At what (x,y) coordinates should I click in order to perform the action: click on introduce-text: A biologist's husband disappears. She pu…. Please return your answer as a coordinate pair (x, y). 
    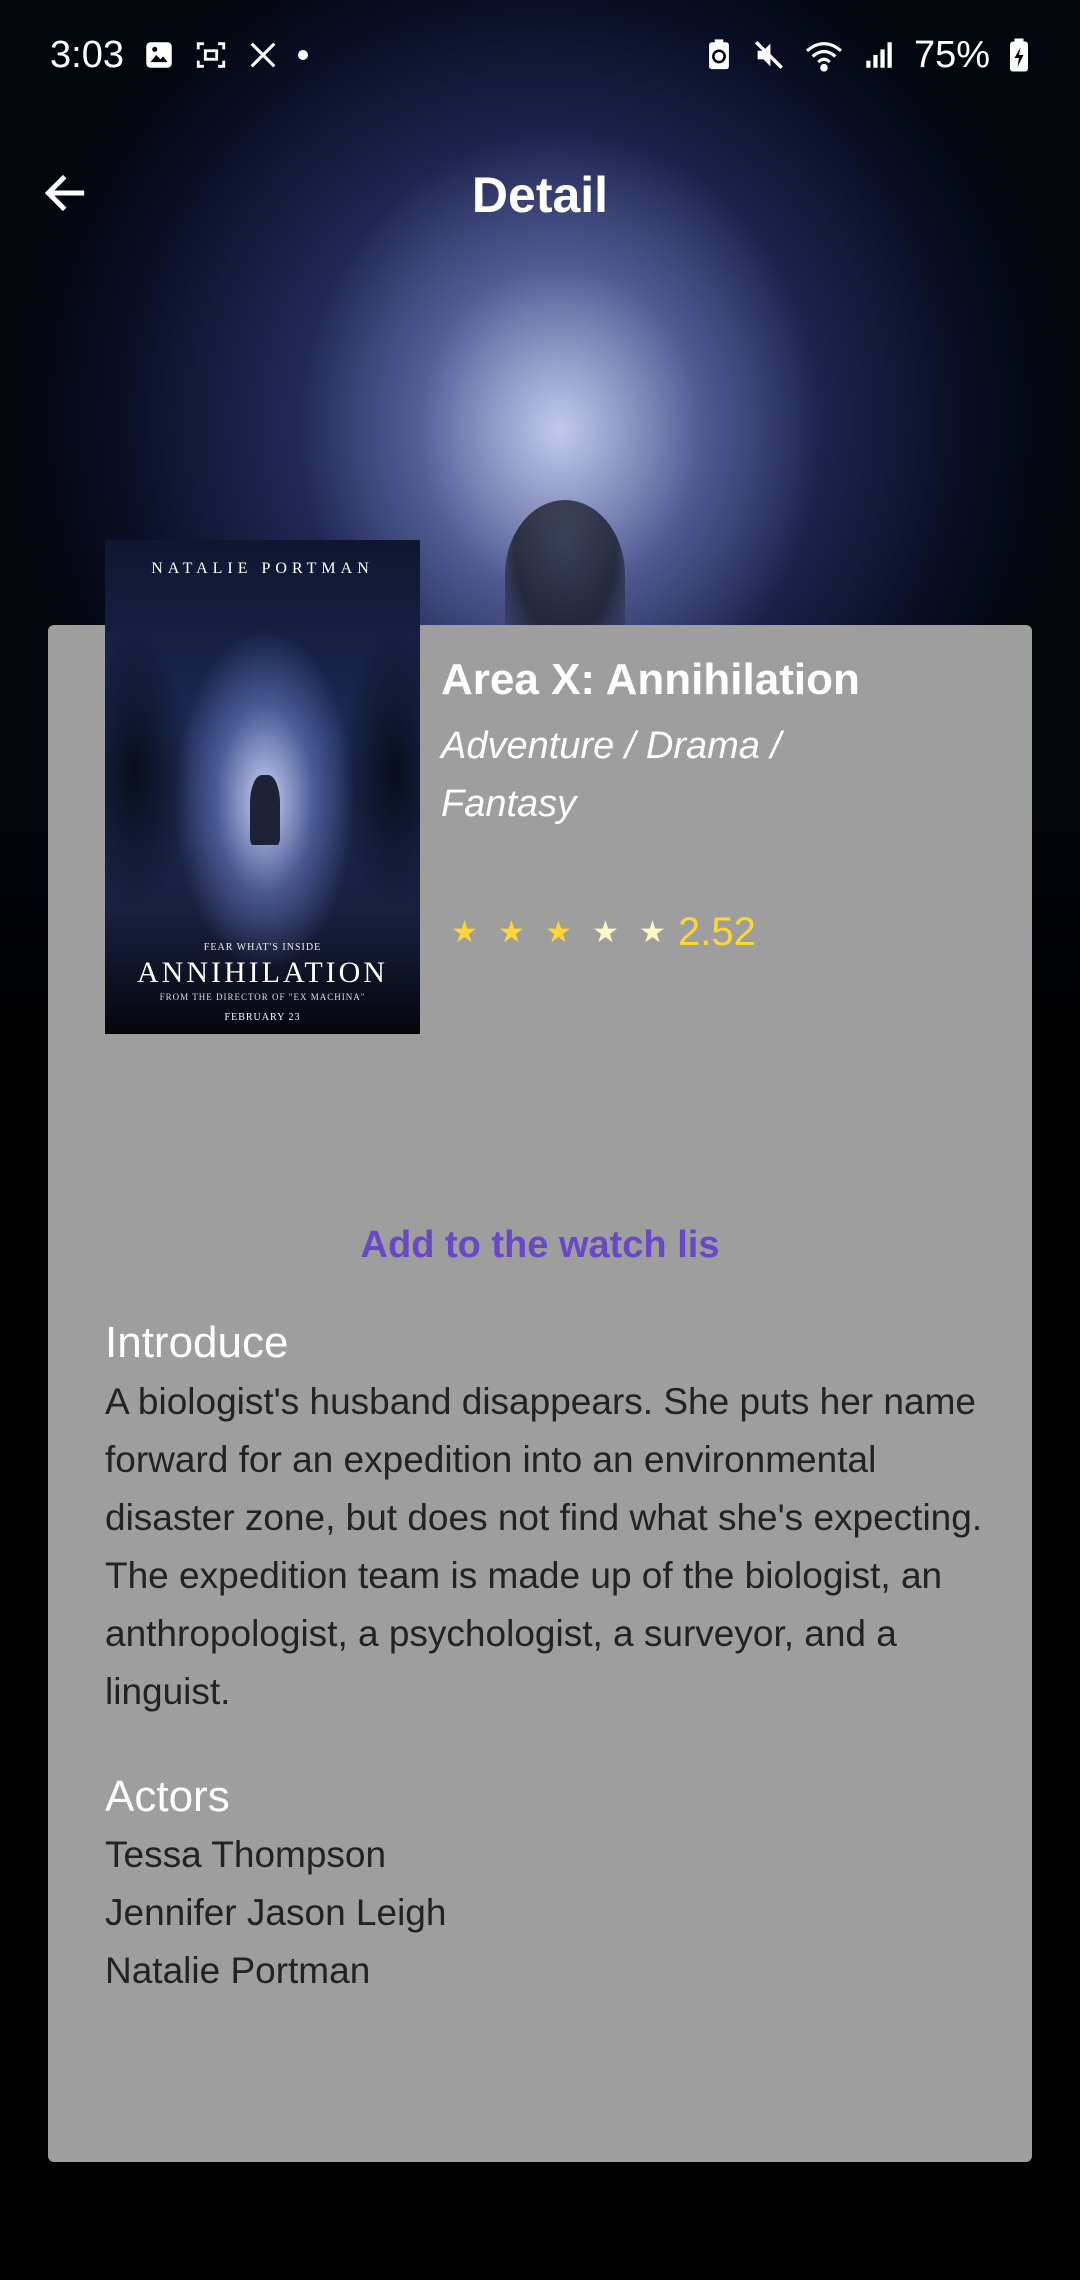
    Looking at the image, I should click on (544, 1546).